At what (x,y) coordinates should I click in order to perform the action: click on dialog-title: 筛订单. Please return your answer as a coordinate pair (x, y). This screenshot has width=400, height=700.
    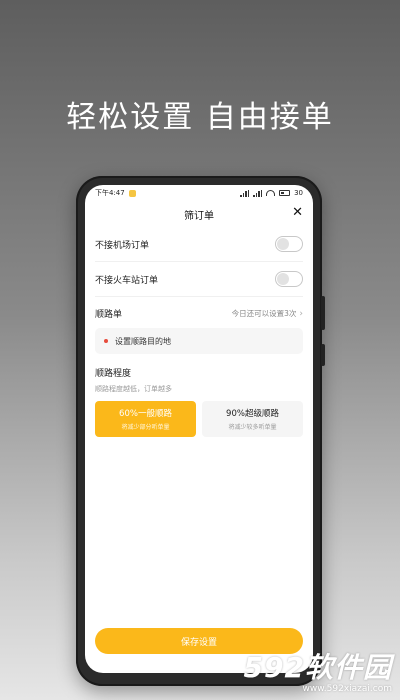
    Looking at the image, I should click on (199, 216).